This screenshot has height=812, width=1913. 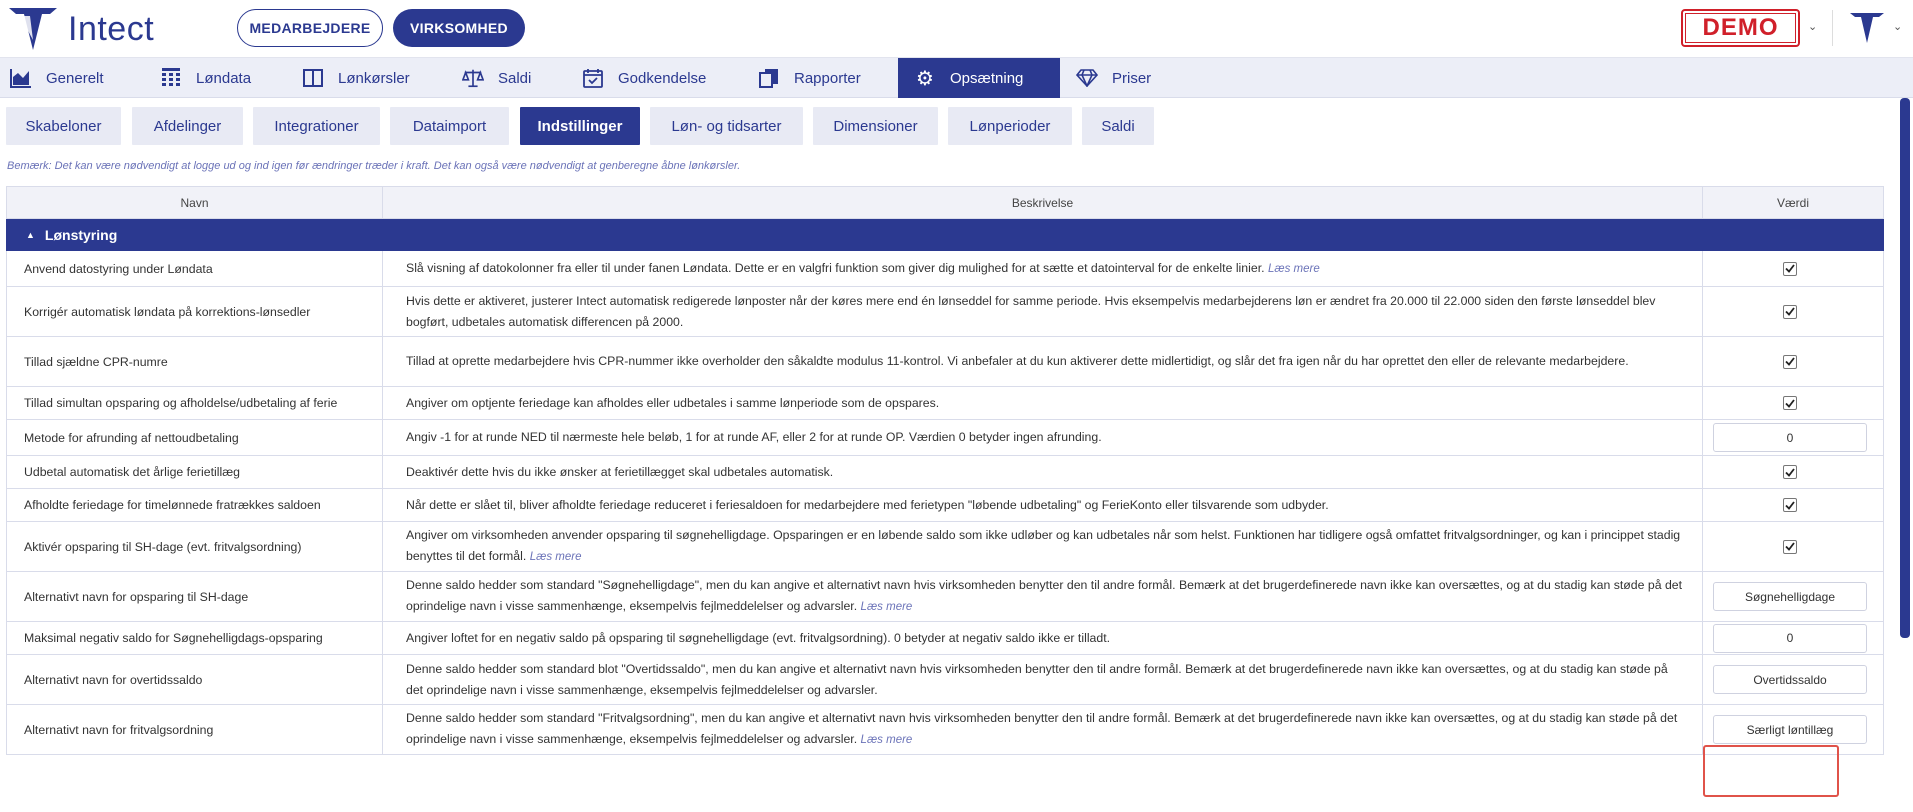 I want to click on chevron-down-icon: ⌄, so click(x=1812, y=26).